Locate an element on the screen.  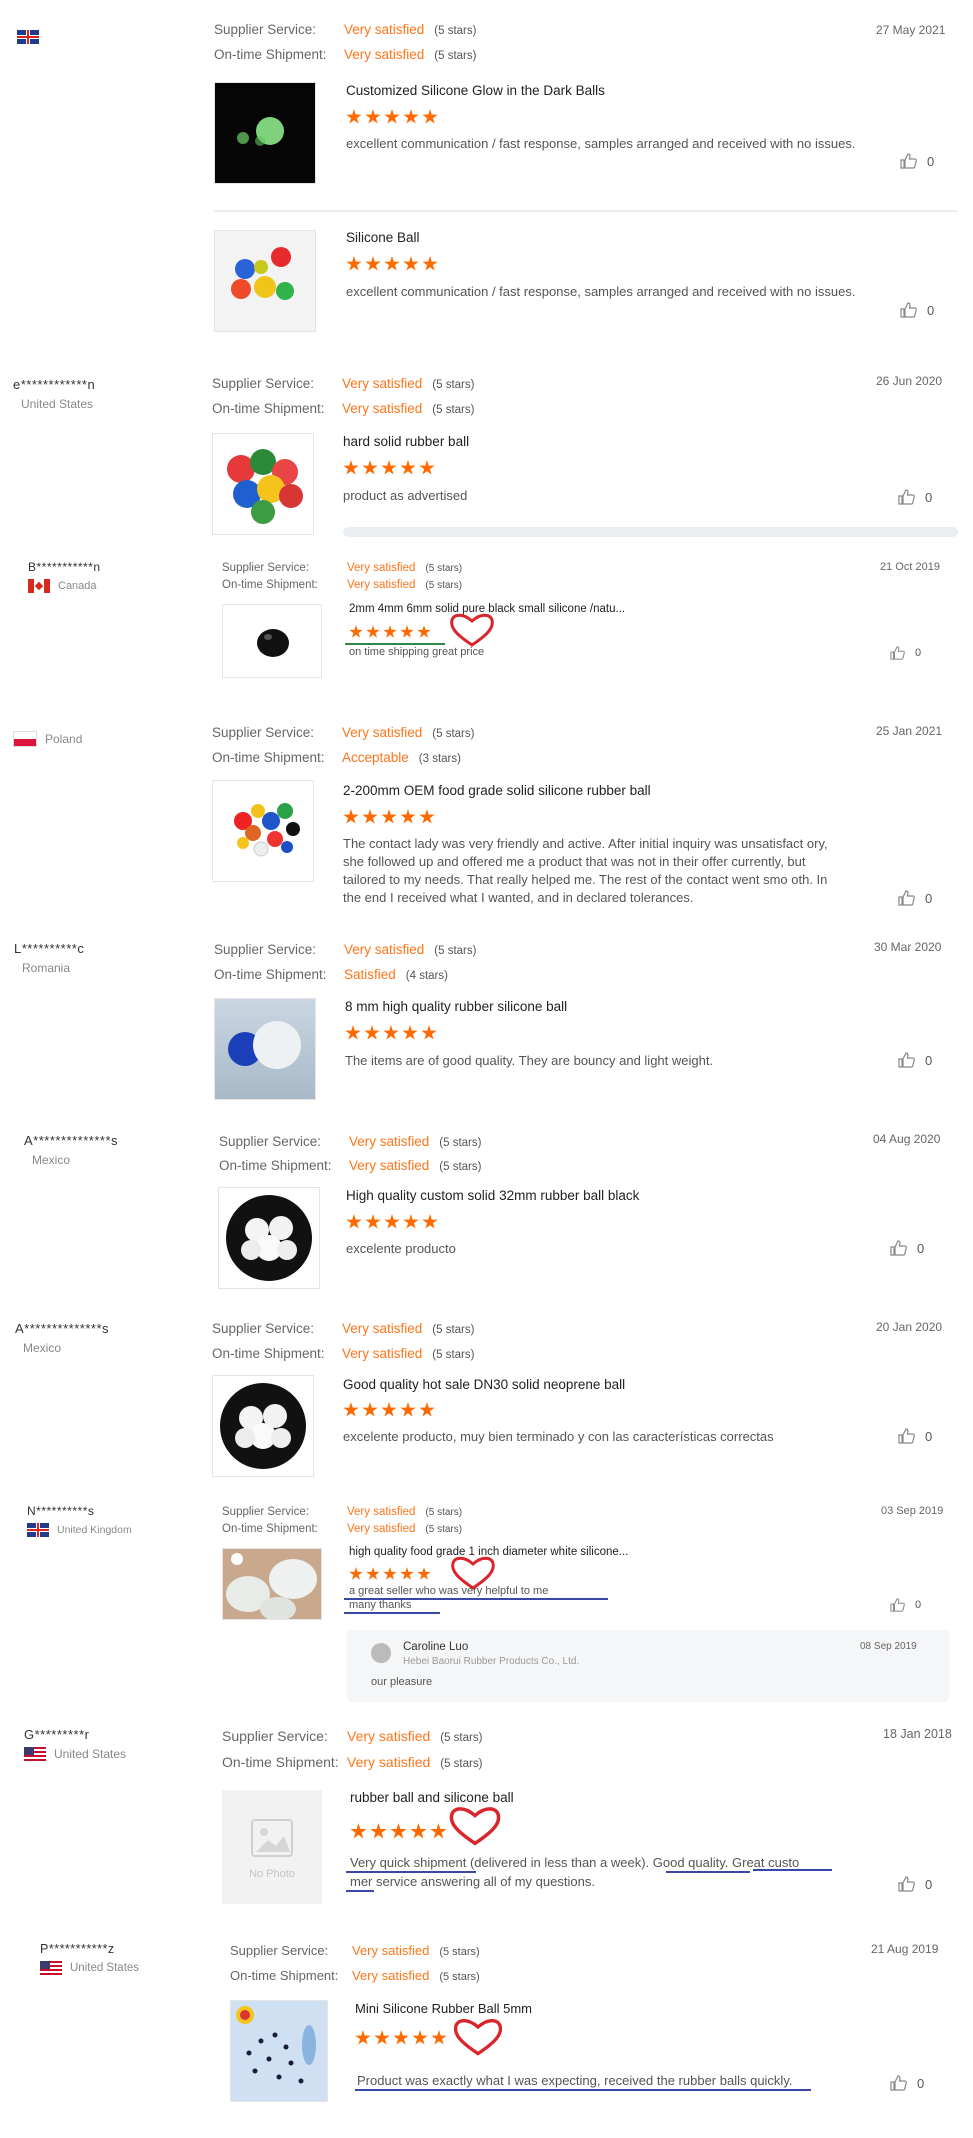
shipment-stars: (4 stars) is located at coordinates (426, 976).